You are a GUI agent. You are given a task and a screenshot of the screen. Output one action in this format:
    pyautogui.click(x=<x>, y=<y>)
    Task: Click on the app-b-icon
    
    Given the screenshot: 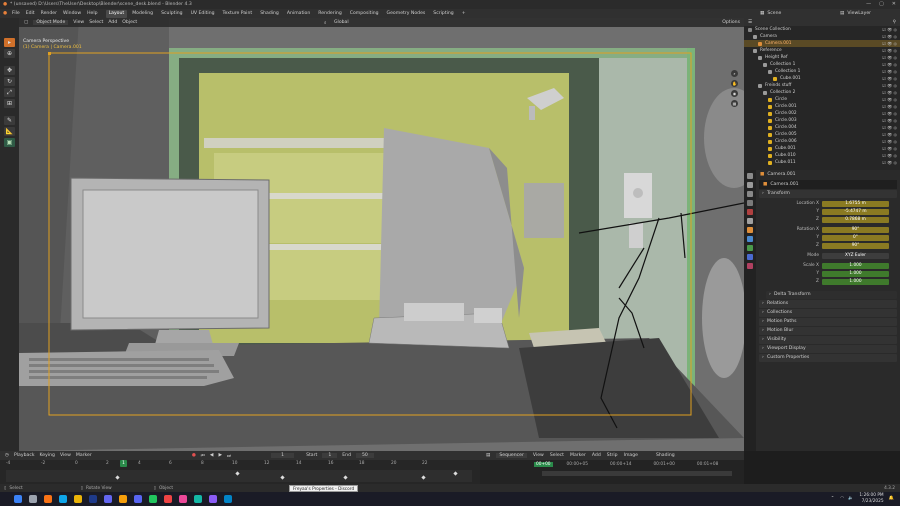 What is the action you would take?
    pyautogui.click(x=183, y=499)
    